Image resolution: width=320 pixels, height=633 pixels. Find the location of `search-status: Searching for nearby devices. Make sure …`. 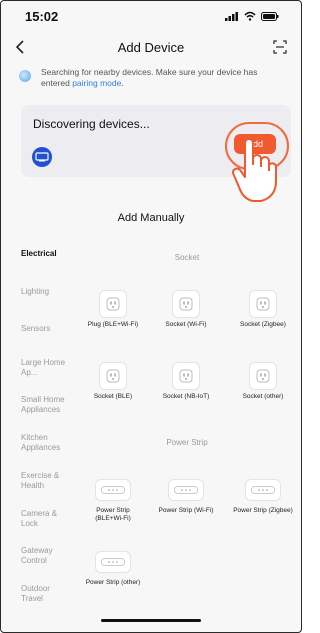

search-status: Searching for nearby devices. Make sure … is located at coordinates (153, 77).